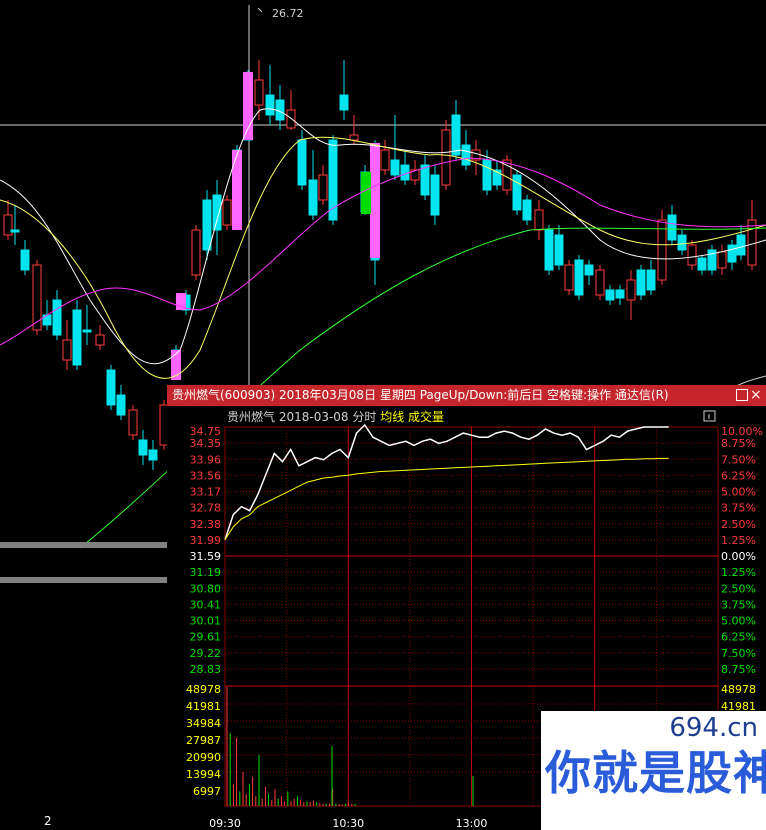  What do you see at coordinates (206, 508) in the screenshot?
I see `price-tick-label: 32.78` at bounding box center [206, 508].